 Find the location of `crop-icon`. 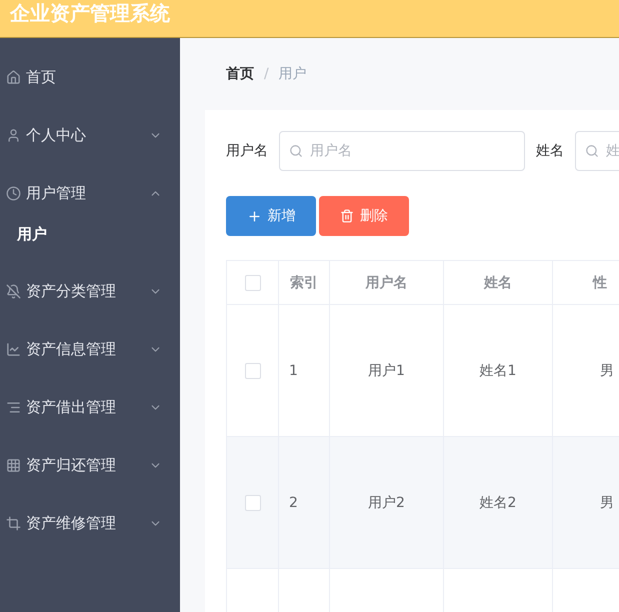

crop-icon is located at coordinates (13, 523).